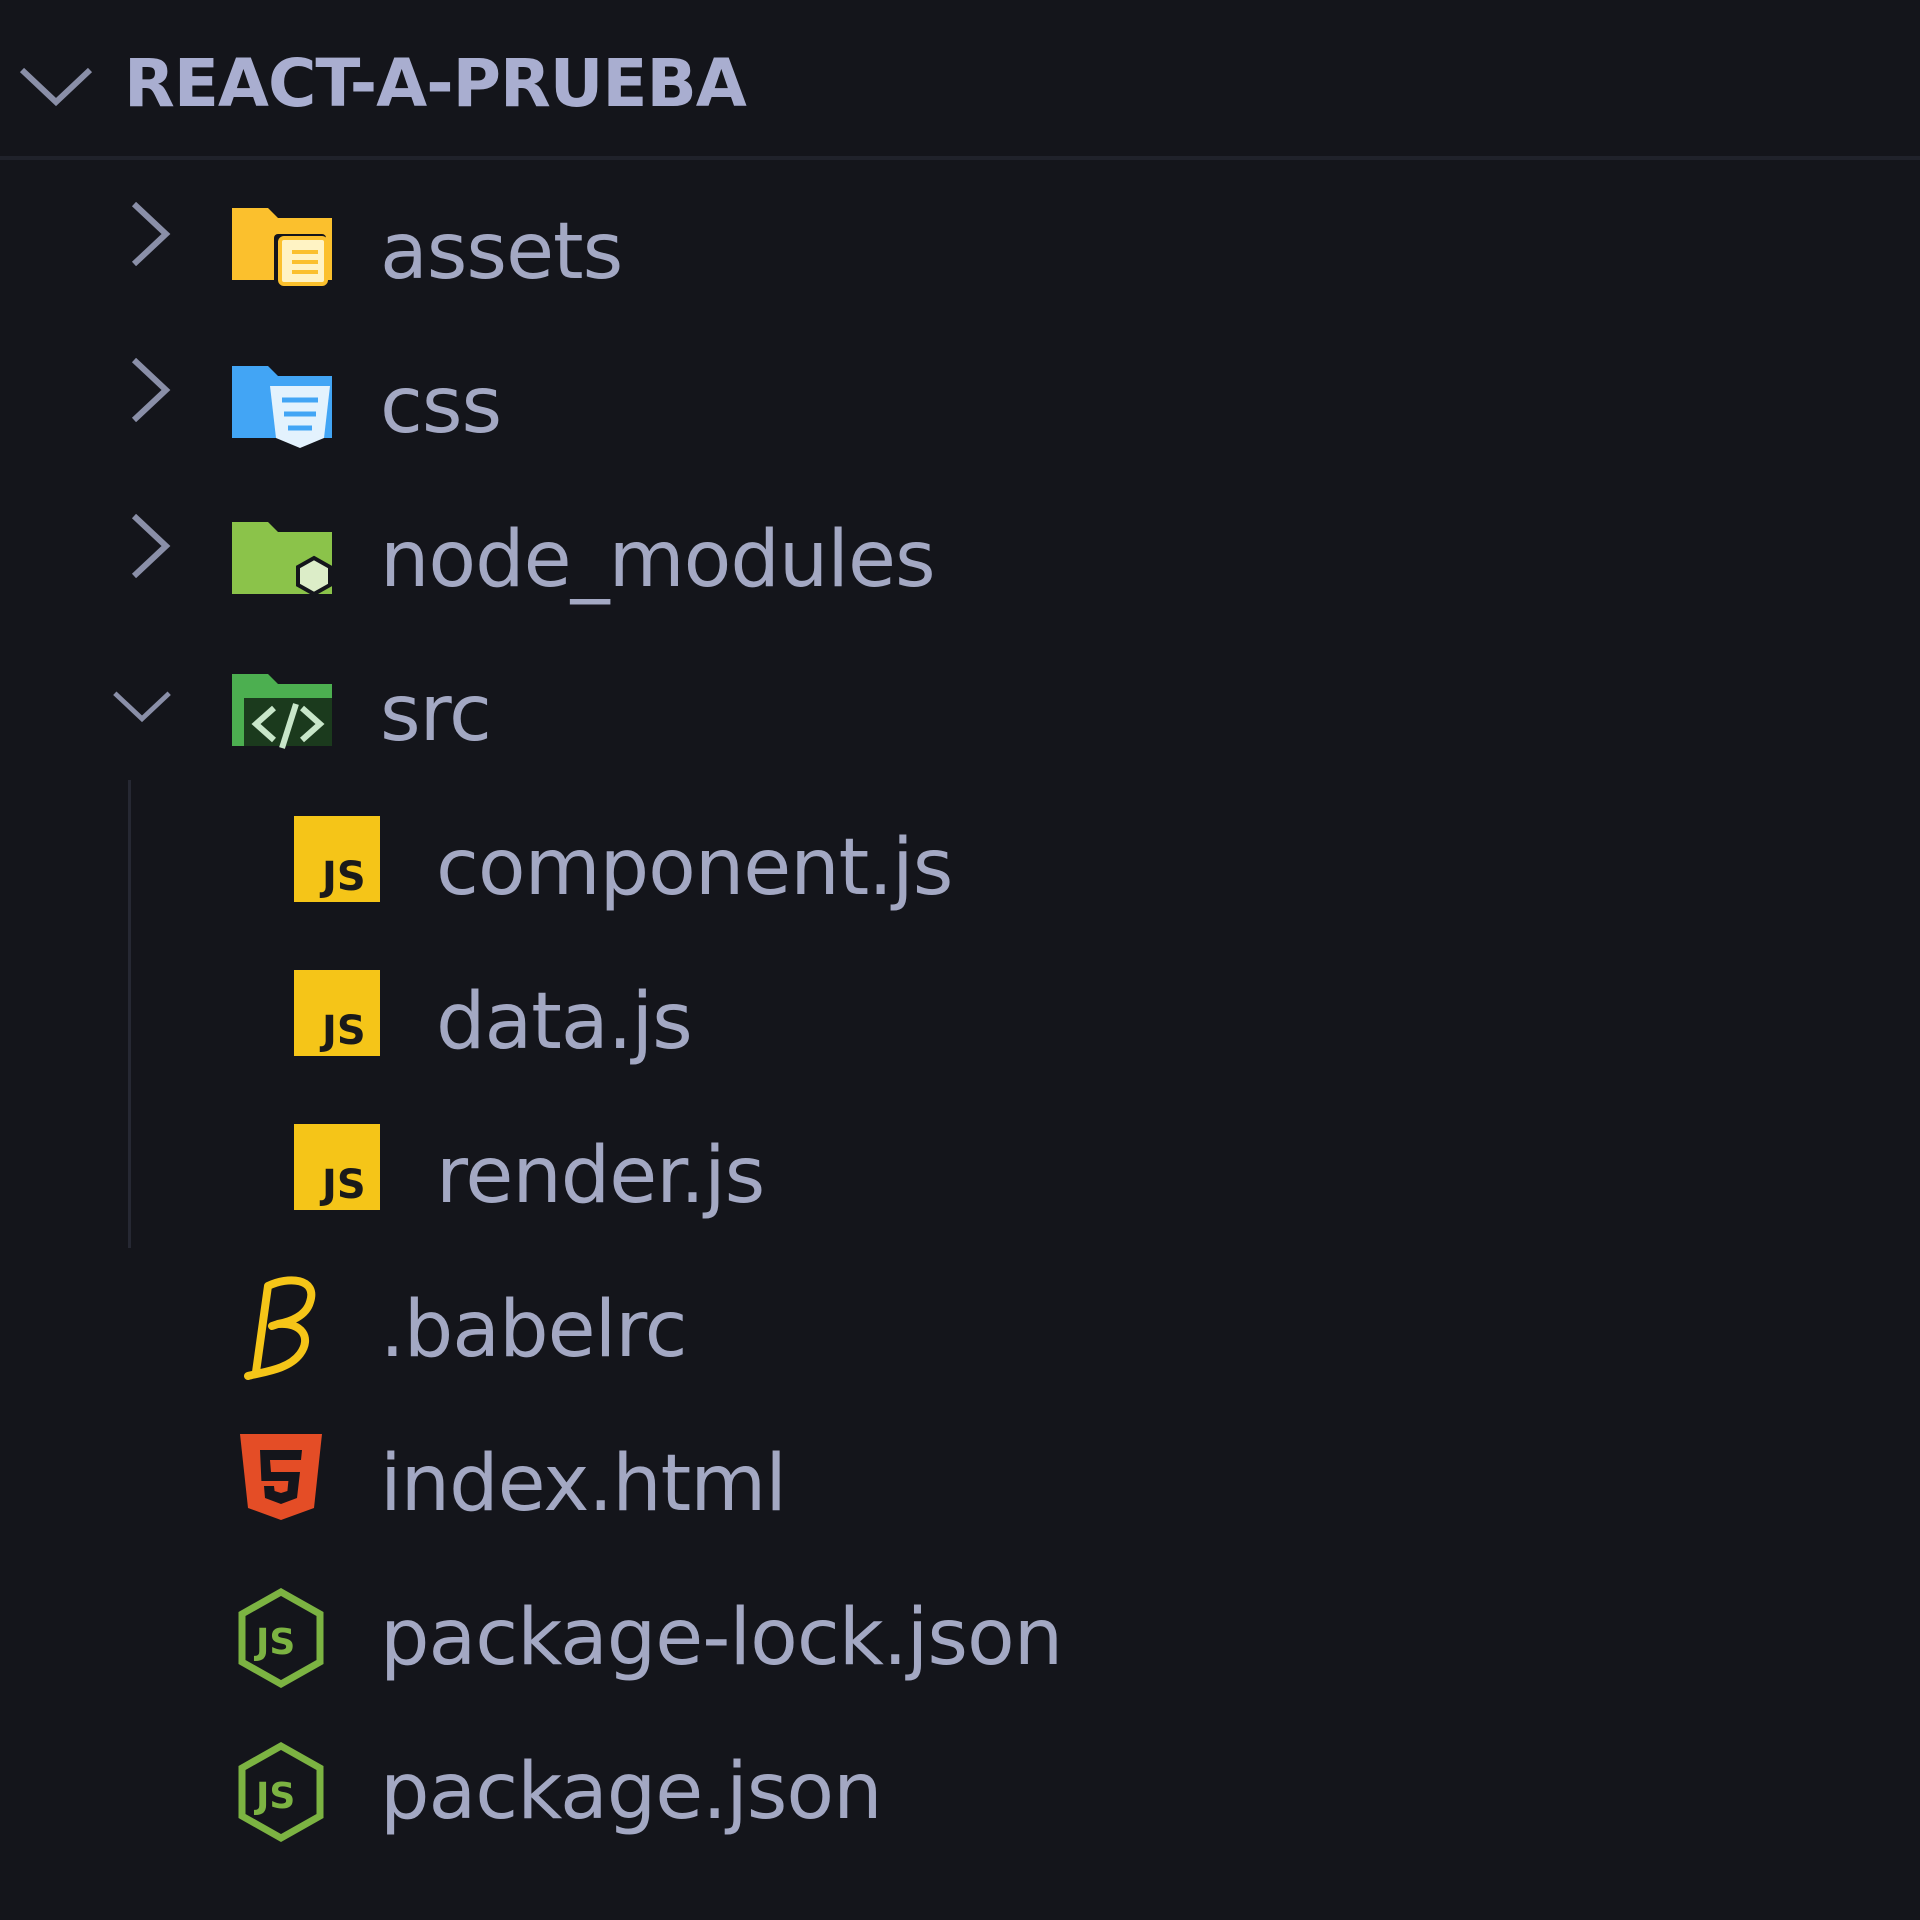  Describe the element at coordinates (960, 399) in the screenshot. I see `tree-item-css: css` at that location.